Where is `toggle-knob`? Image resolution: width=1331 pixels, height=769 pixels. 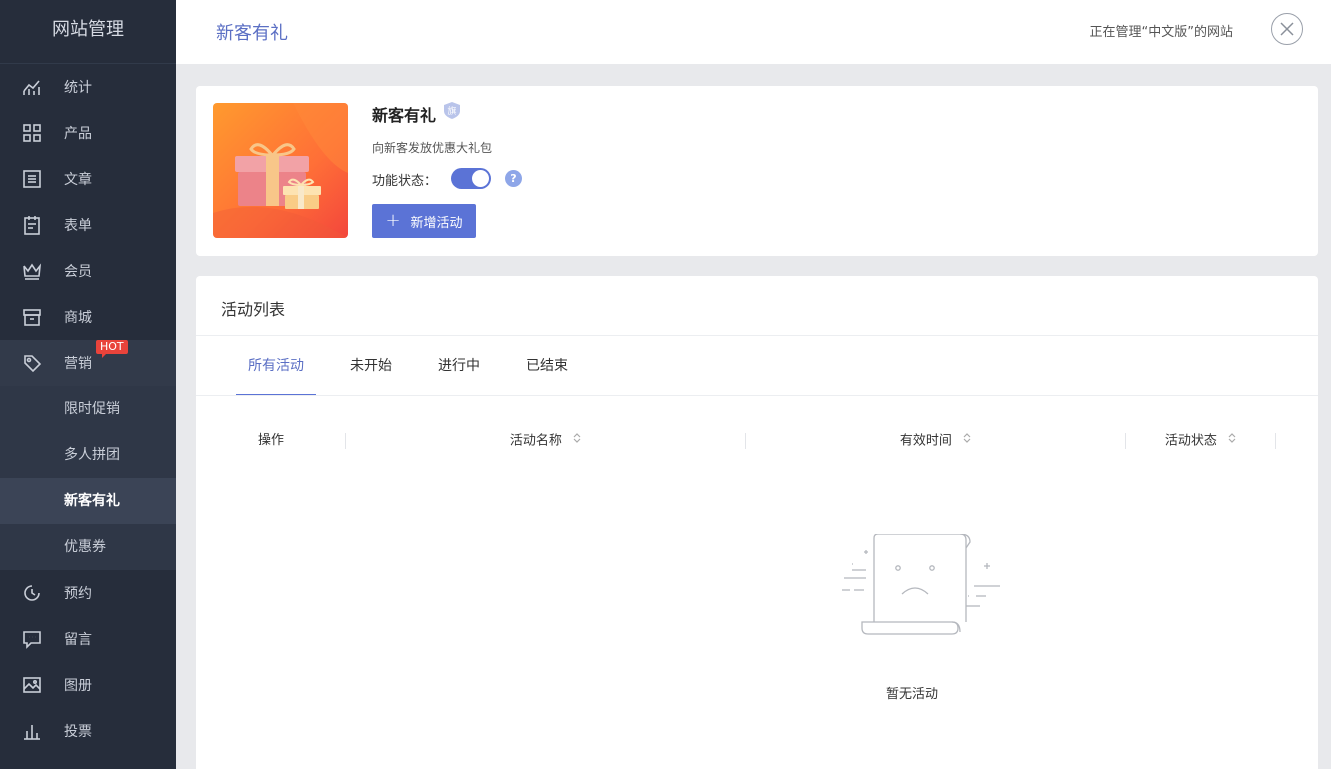
toggle-knob is located at coordinates (480, 178).